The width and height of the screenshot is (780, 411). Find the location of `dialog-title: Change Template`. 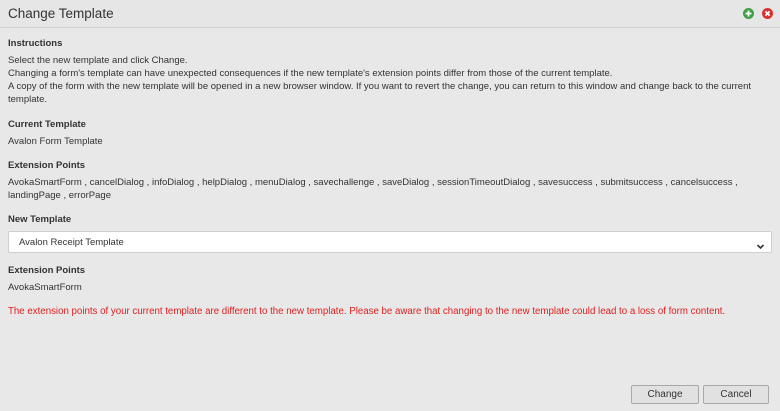

dialog-title: Change Template is located at coordinates (61, 13).